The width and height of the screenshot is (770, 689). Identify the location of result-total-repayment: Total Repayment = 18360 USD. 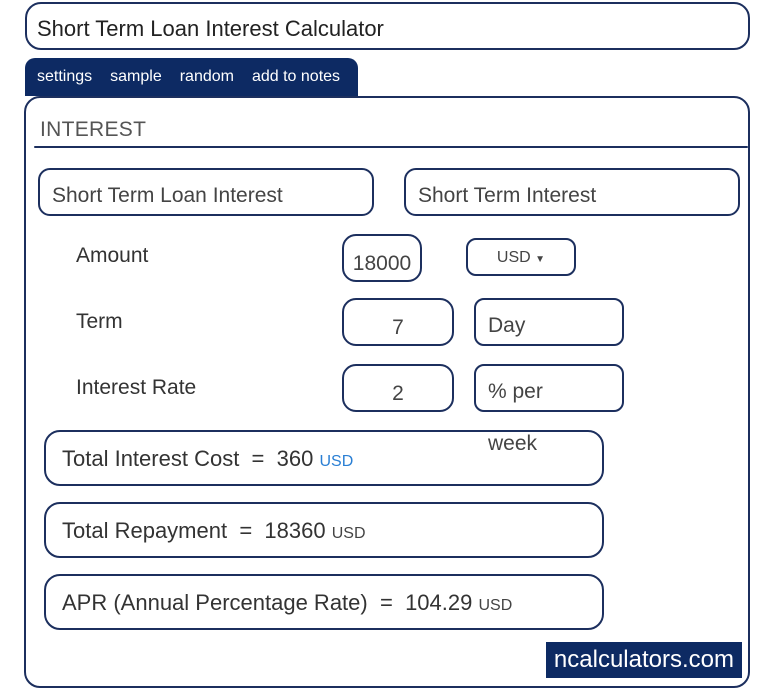
(324, 530).